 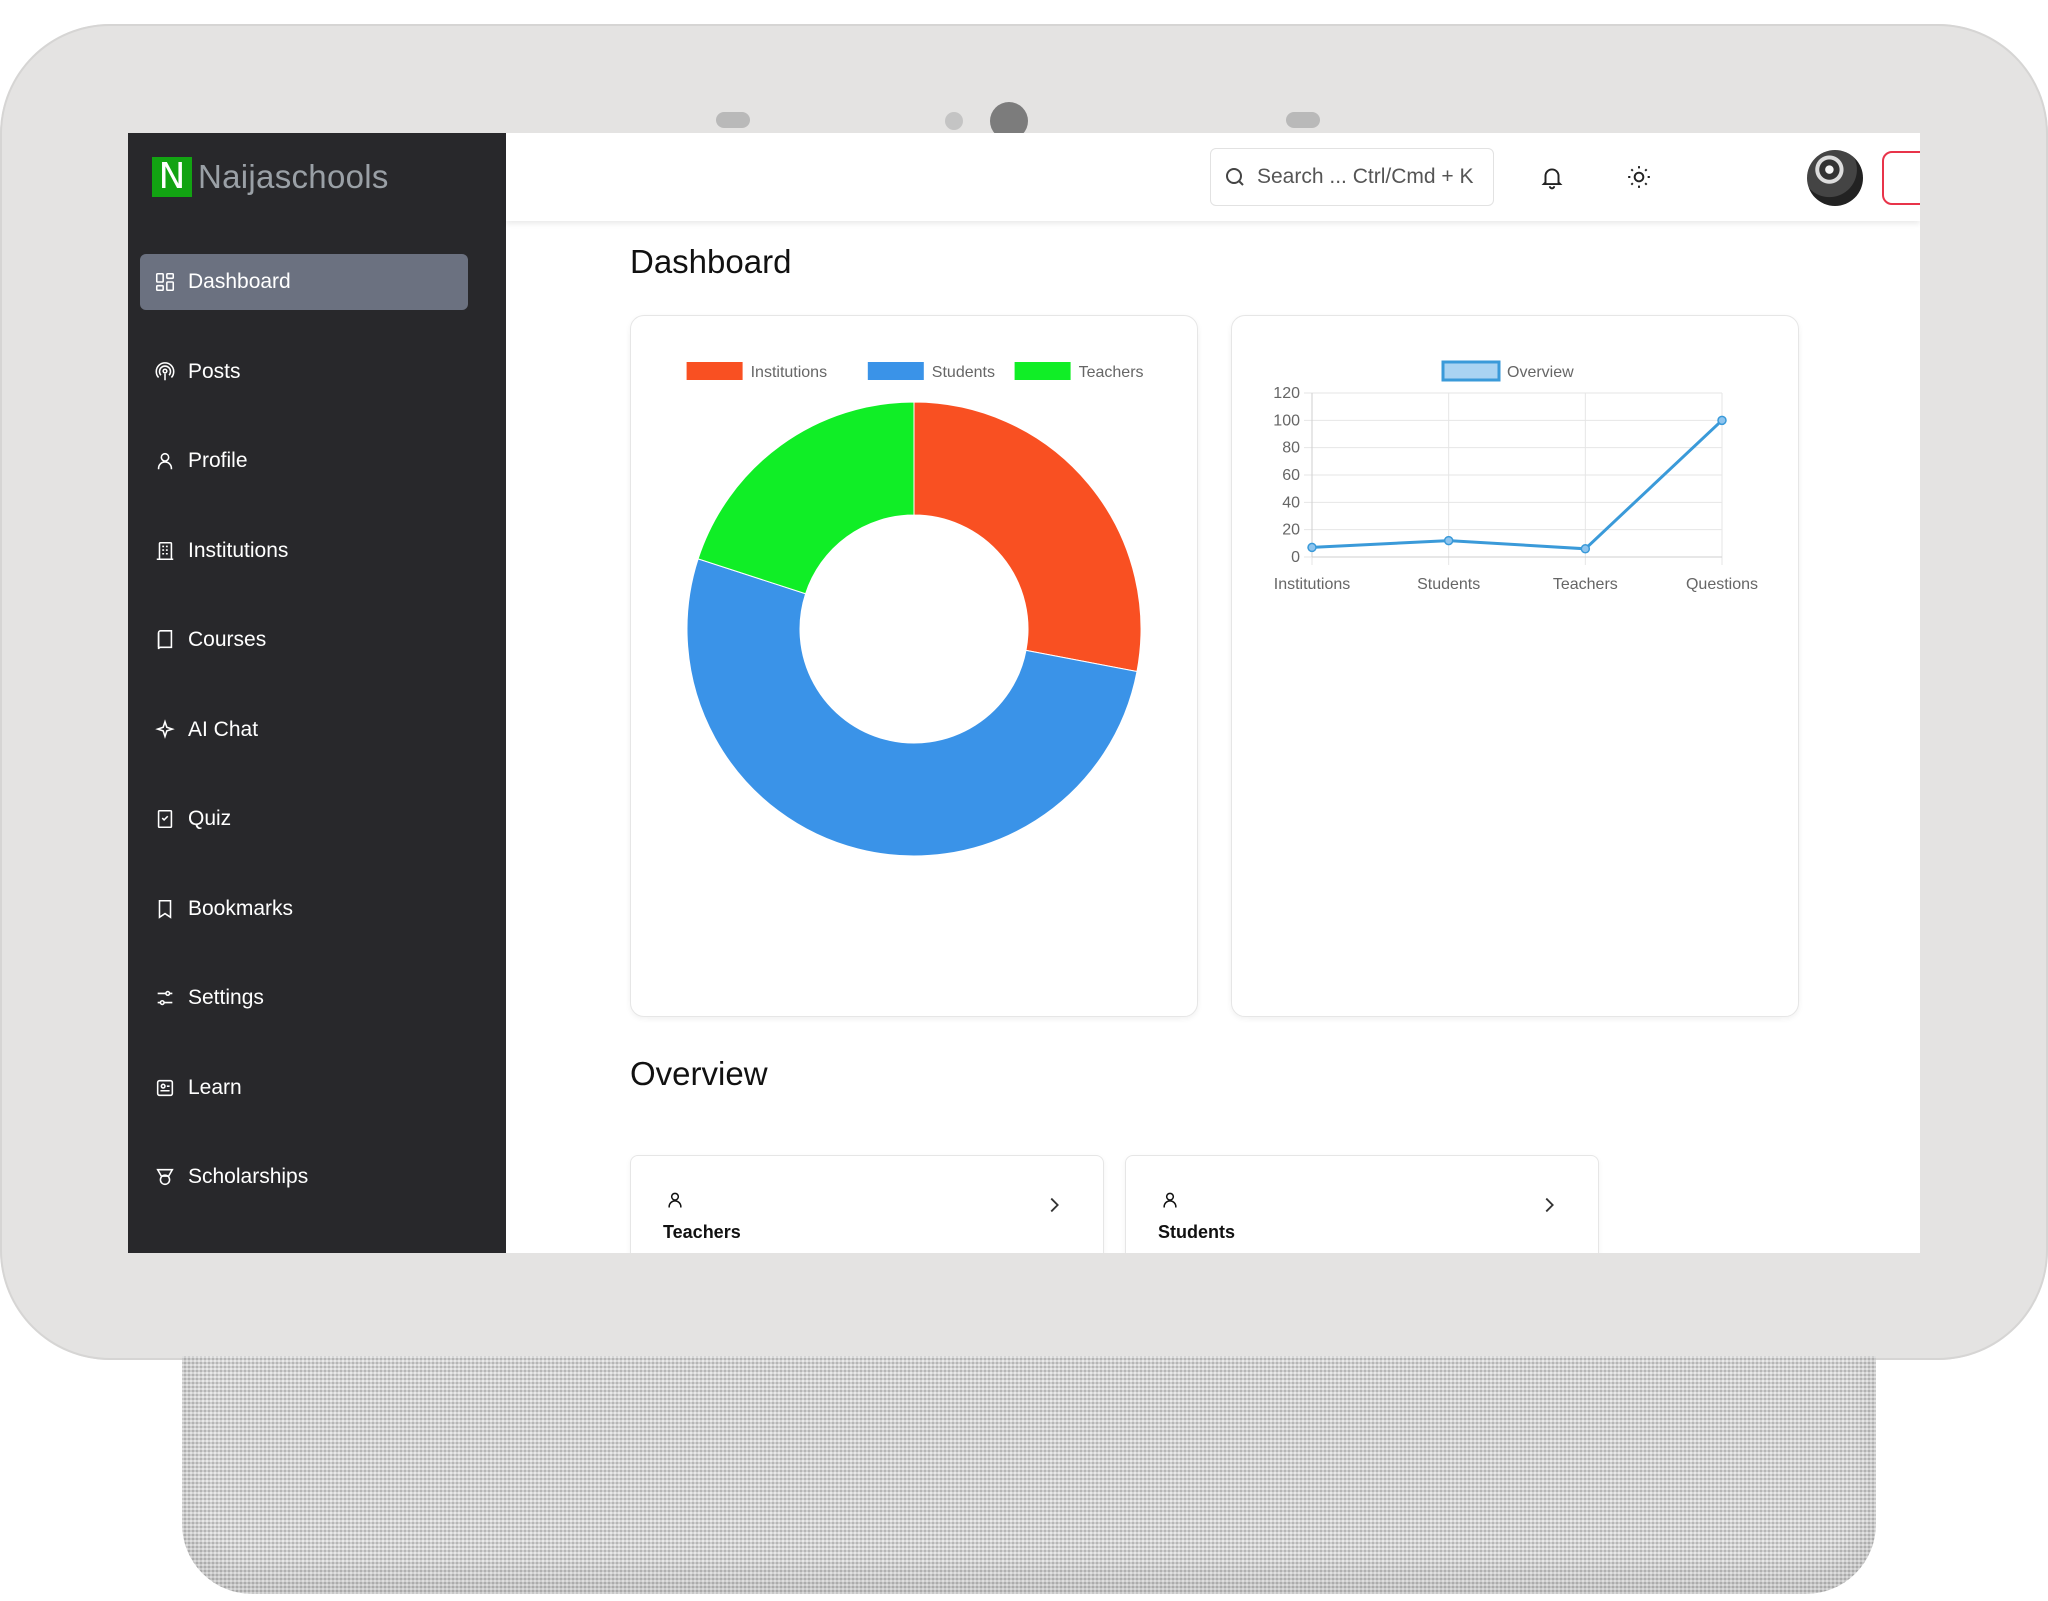 What do you see at coordinates (1722, 584) in the screenshot?
I see `x-tick-label: Questions` at bounding box center [1722, 584].